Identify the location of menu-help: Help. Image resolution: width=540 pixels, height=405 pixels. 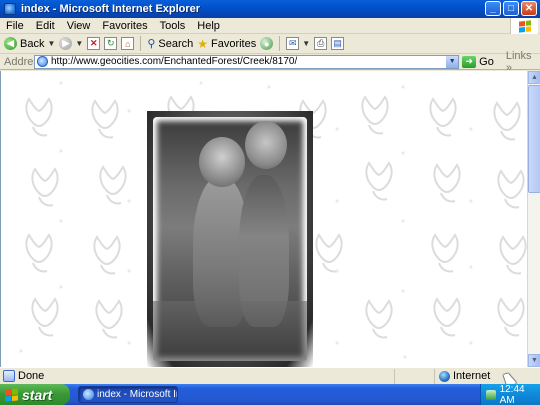
(208, 26).